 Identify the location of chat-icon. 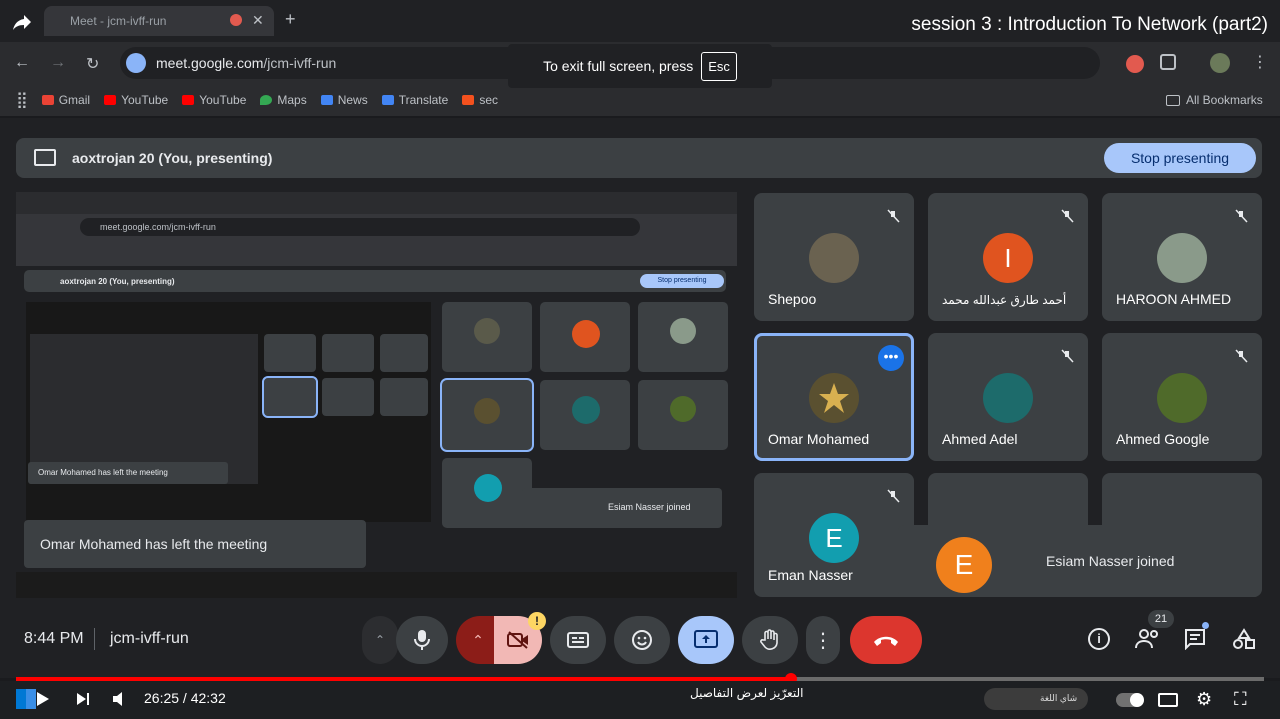
(1195, 640).